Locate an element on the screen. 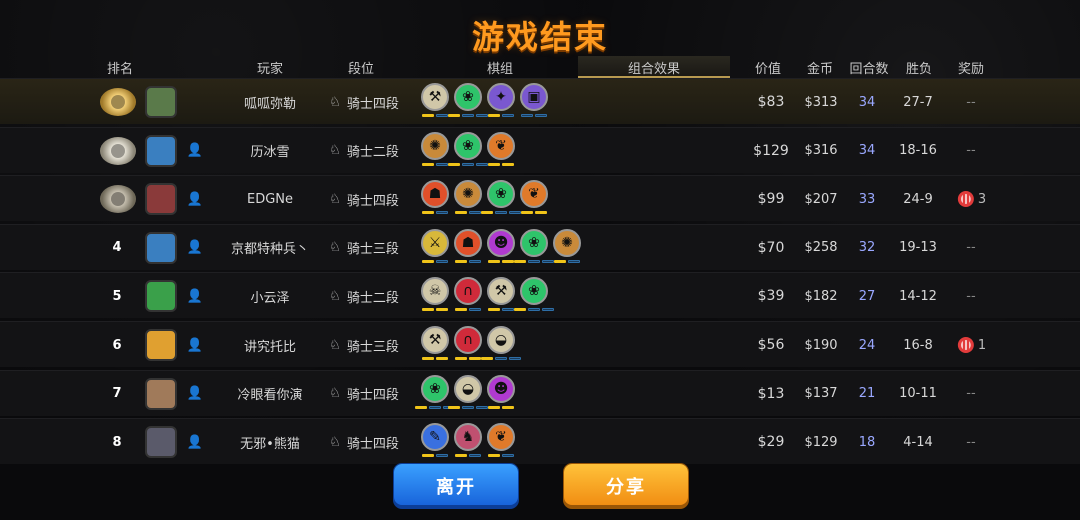  synergy-item: ✦ is located at coordinates (501, 103).